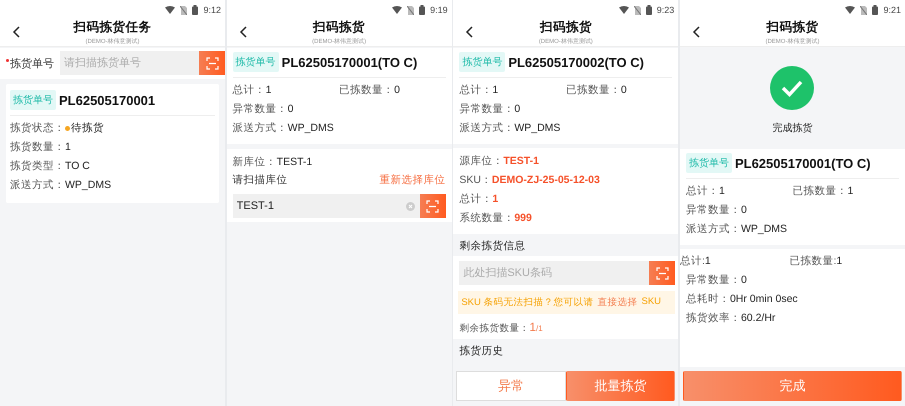 This screenshot has width=905, height=406. What do you see at coordinates (546, 180) in the screenshot?
I see `field-value: DEMO-ZJ-25-05-12-03` at bounding box center [546, 180].